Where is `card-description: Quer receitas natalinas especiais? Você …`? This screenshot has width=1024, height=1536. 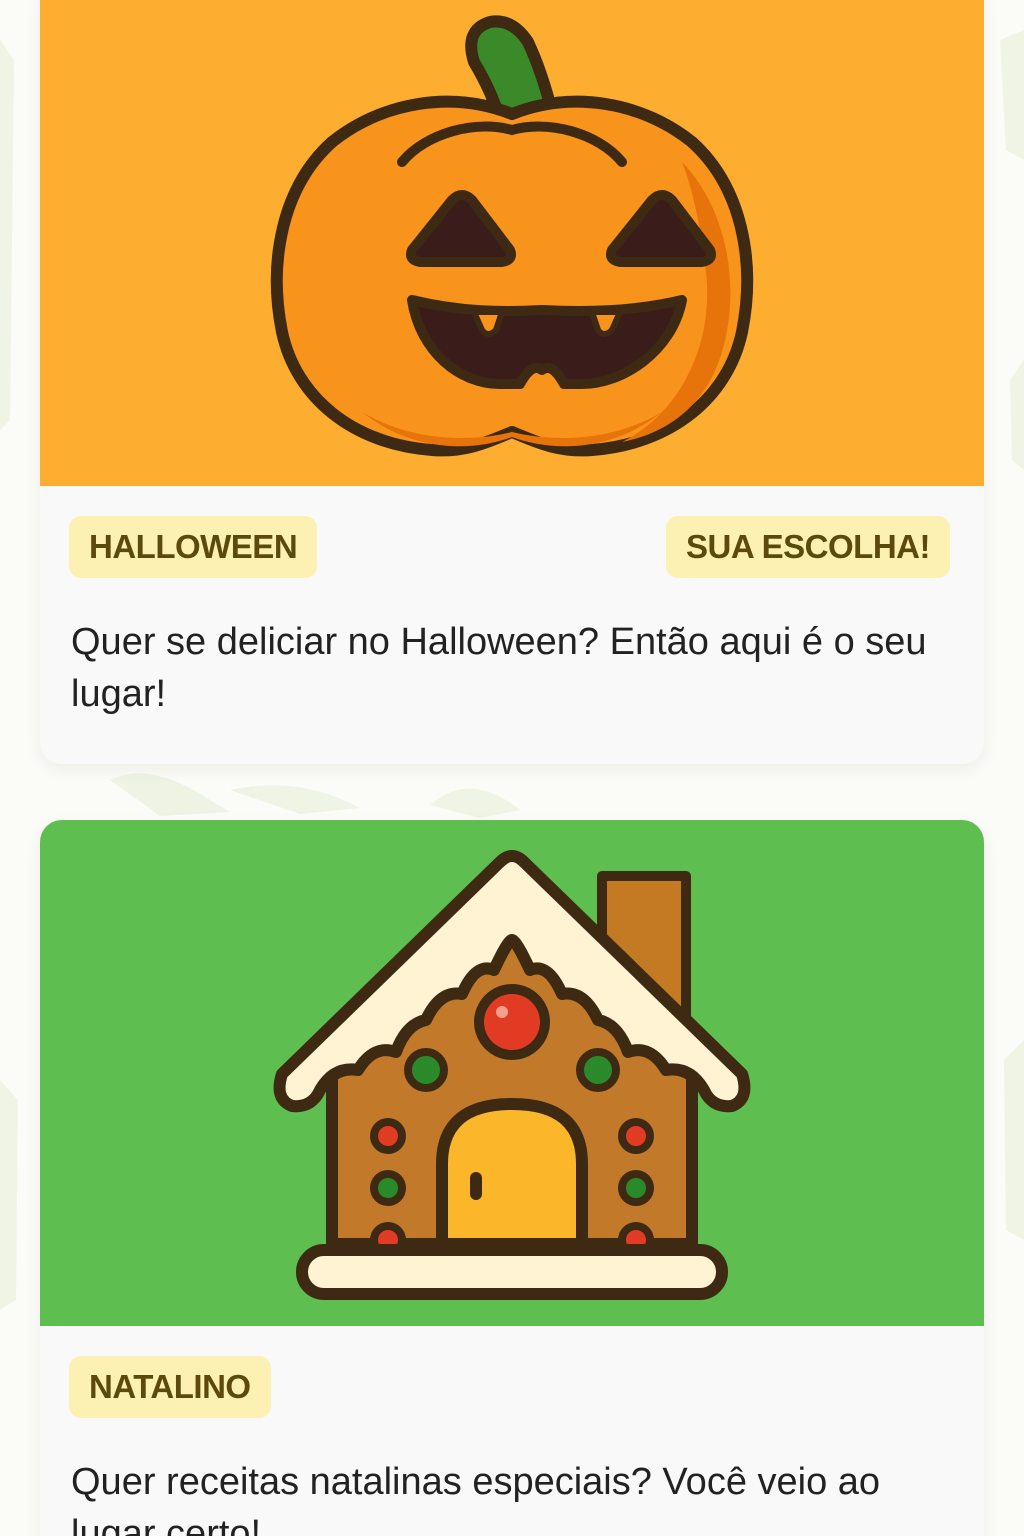
card-description: Quer receitas natalinas especiais? Você … is located at coordinates (476, 1498).